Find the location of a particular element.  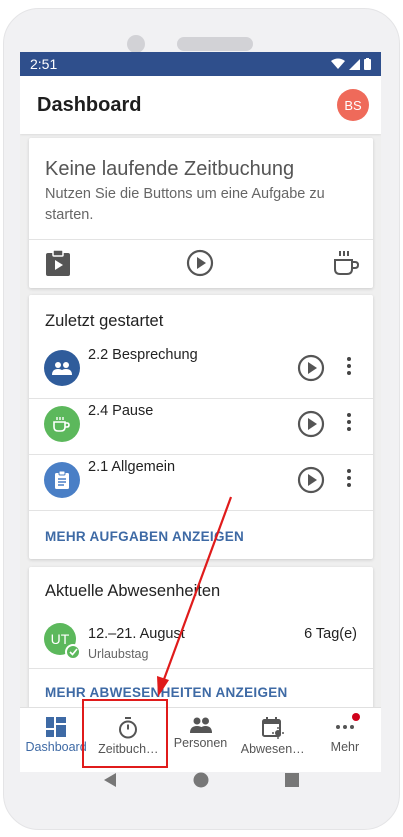

tab-mehr: Mehr is located at coordinates (345, 740).